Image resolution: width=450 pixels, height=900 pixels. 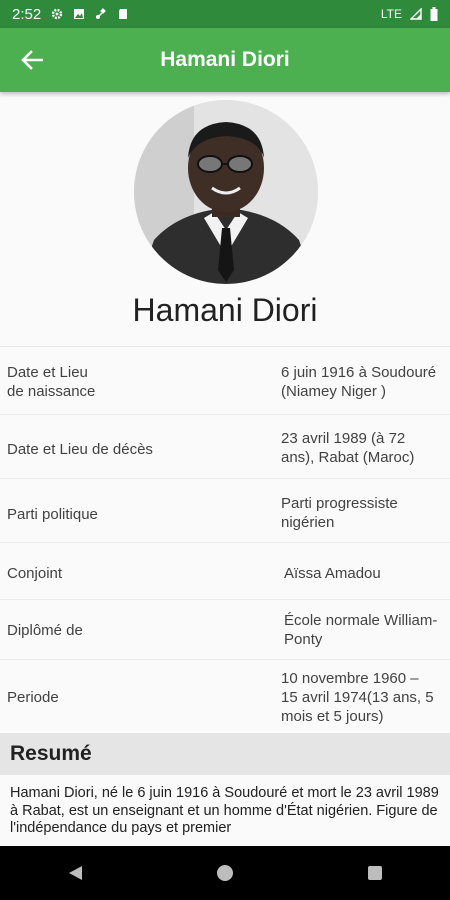 I want to click on detail-label: Date et Lieu de naissance, so click(x=51, y=382).